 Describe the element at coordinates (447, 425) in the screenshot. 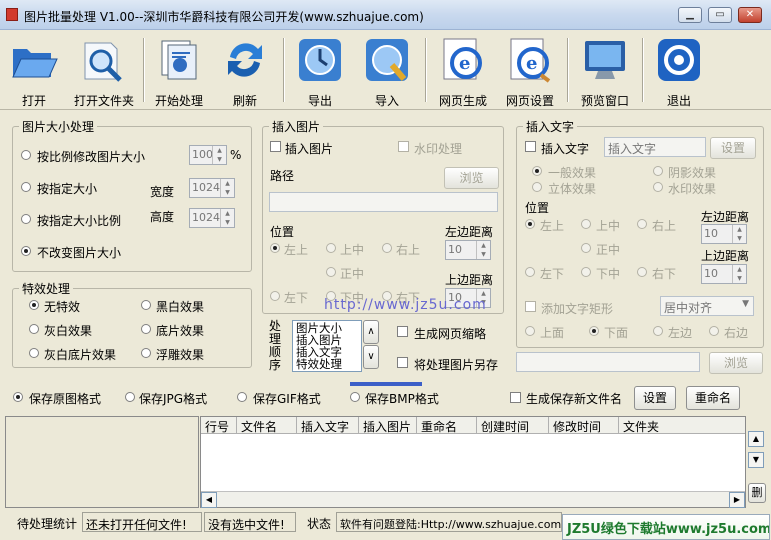

I see `column-header: 重命名` at that location.